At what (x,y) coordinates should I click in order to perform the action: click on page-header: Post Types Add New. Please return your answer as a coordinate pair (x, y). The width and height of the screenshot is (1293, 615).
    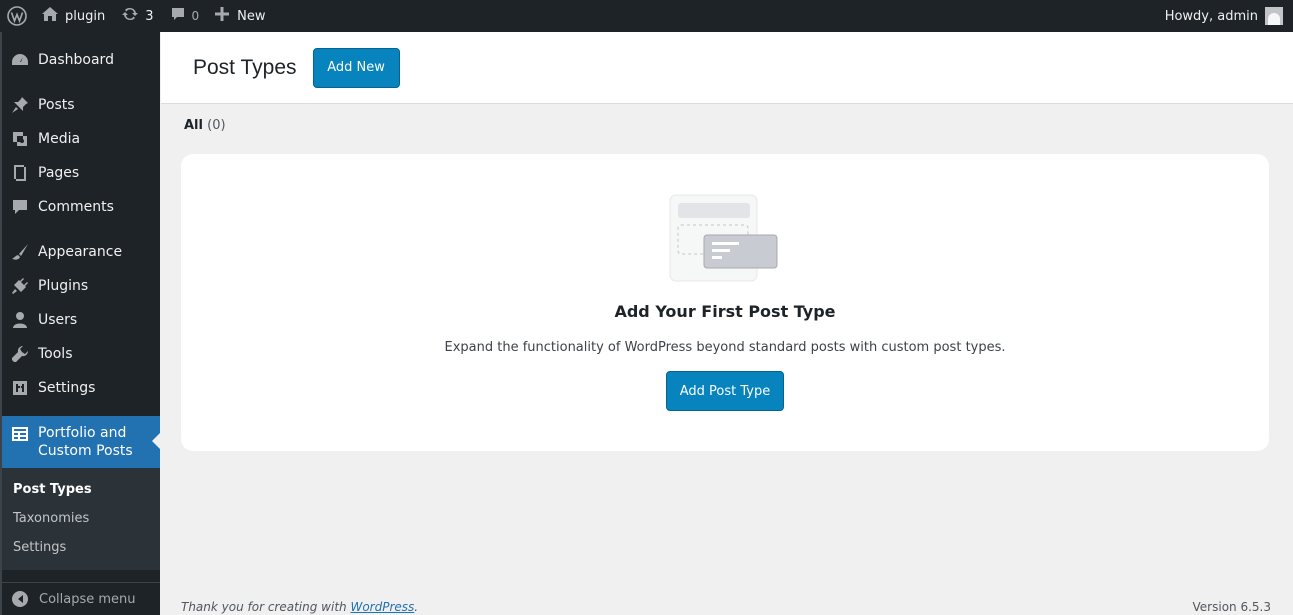
    Looking at the image, I should click on (727, 68).